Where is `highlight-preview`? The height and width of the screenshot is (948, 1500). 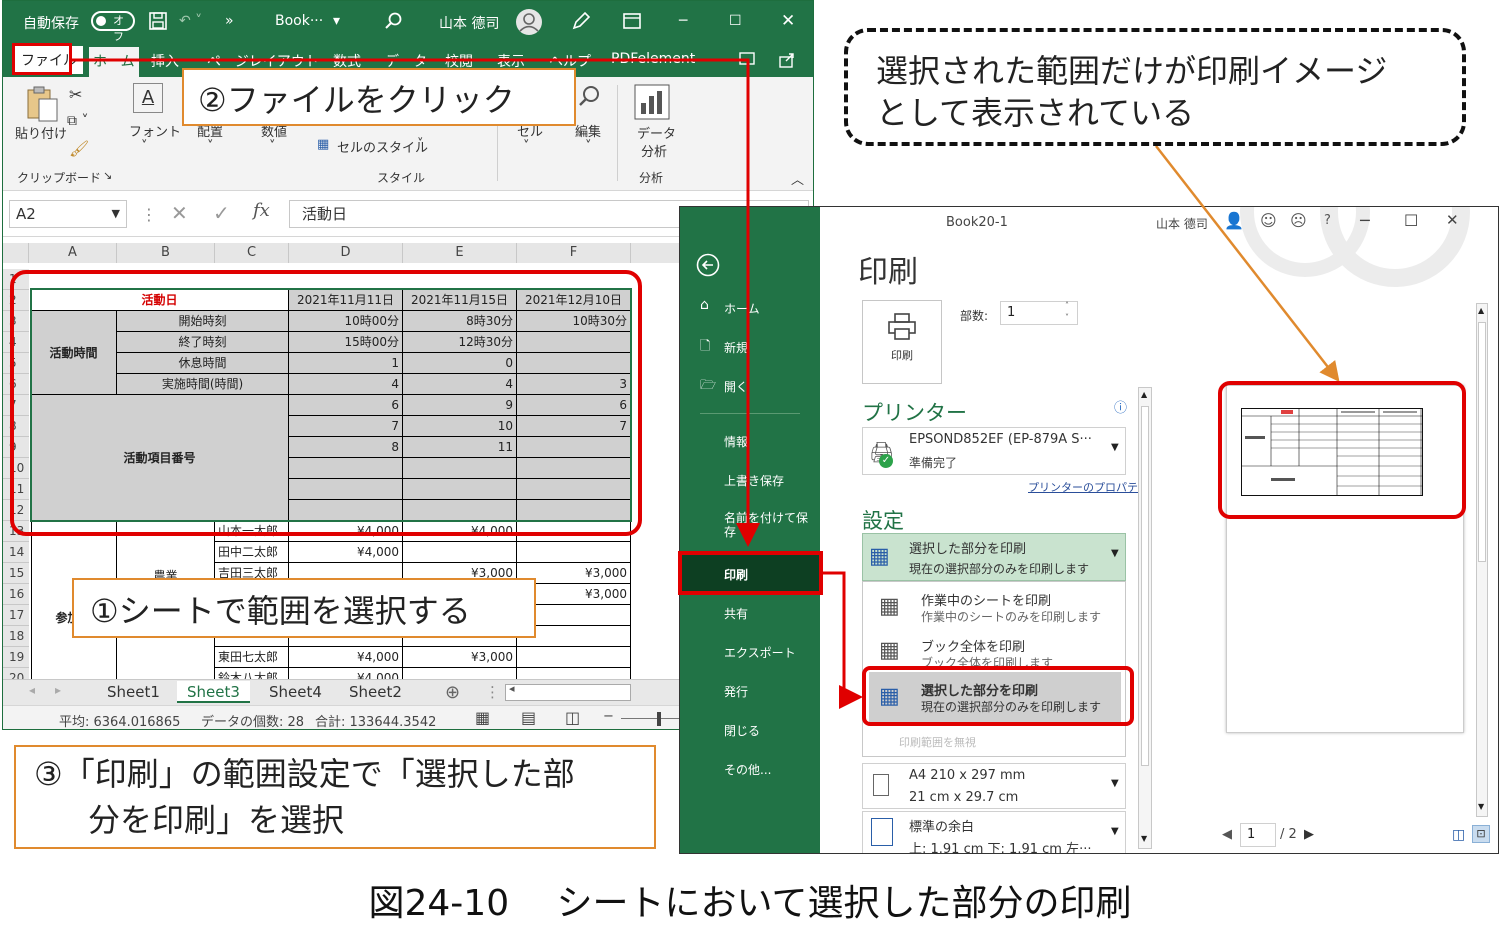
highlight-preview is located at coordinates (1342, 450).